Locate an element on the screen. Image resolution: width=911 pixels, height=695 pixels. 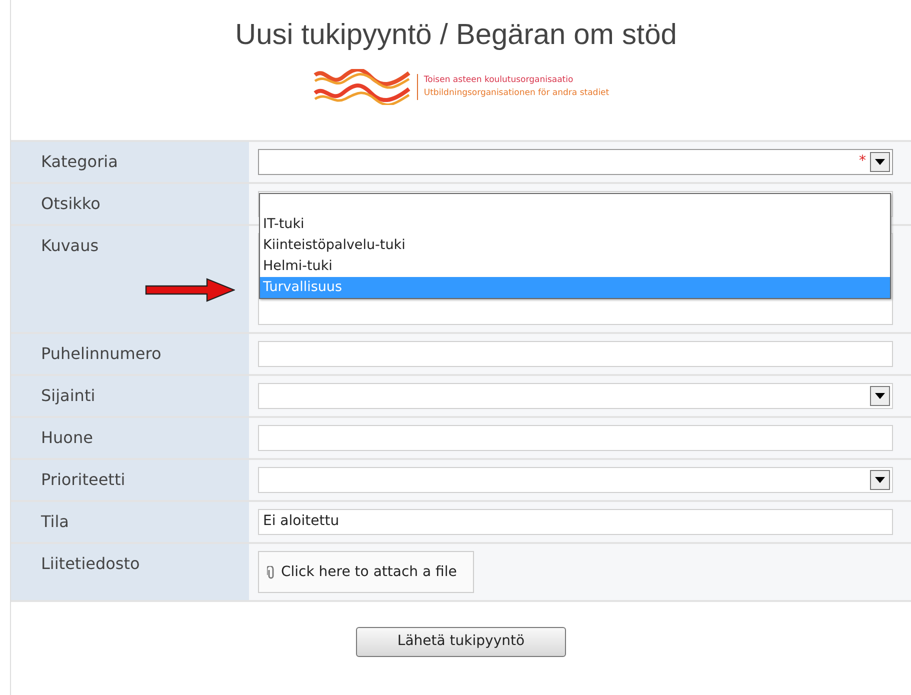
page-title: Uusi tukipyyntö / Begäran om stöd is located at coordinates (456, 35).